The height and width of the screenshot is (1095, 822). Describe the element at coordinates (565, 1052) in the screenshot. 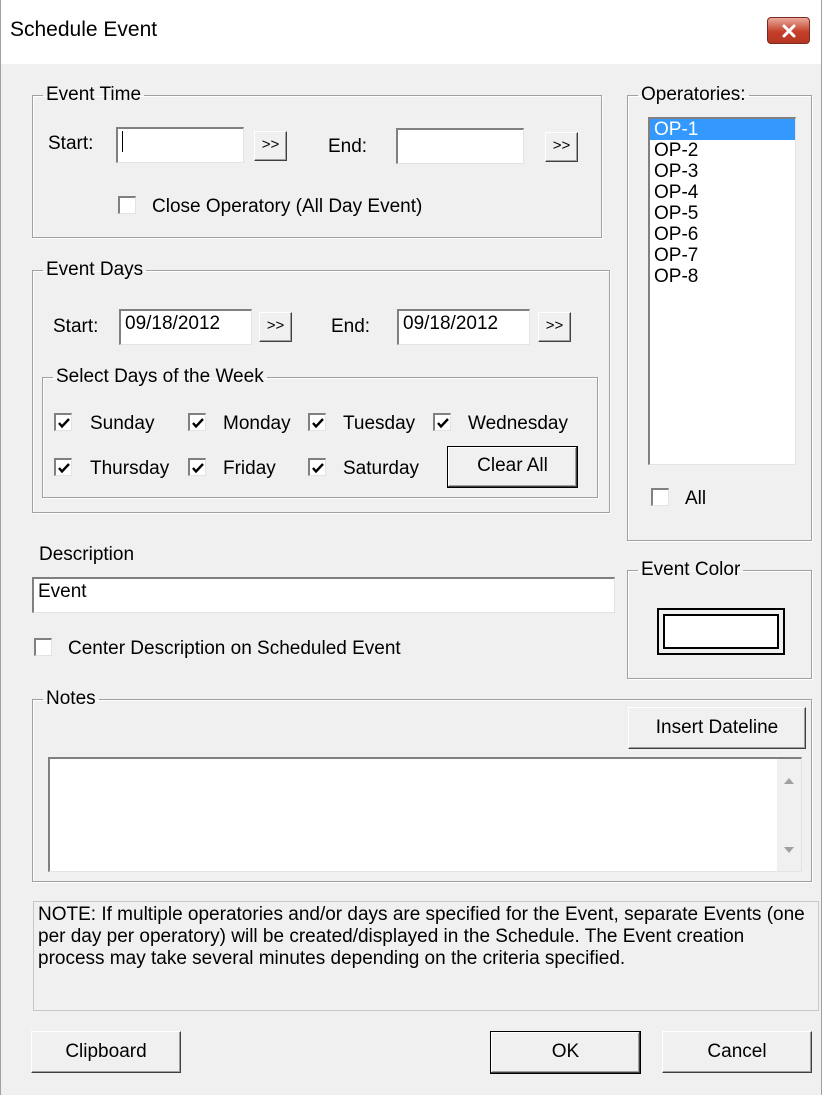

I see `ok-button: OK` at that location.